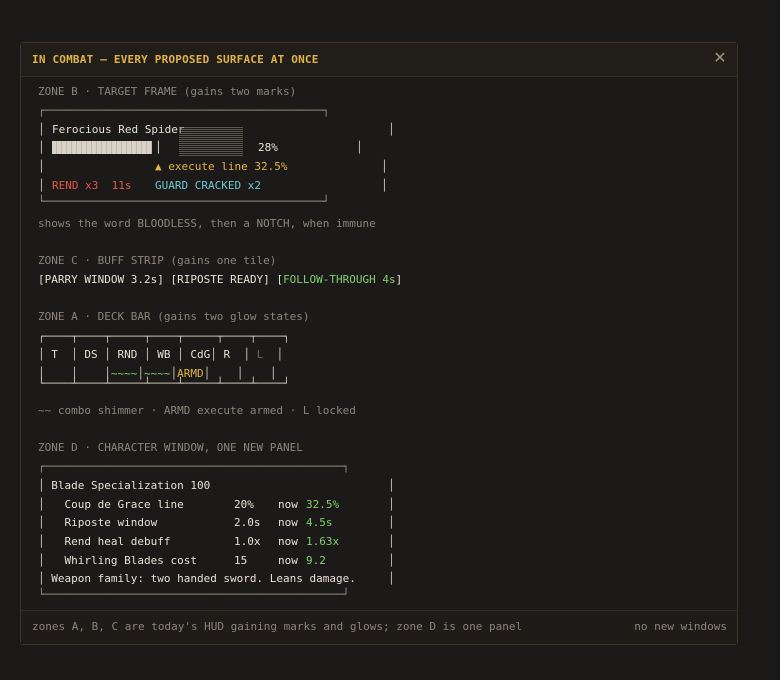 The image size is (780, 680). Describe the element at coordinates (316, 560) in the screenshot. I see `stat-new-value: 9.2` at that location.